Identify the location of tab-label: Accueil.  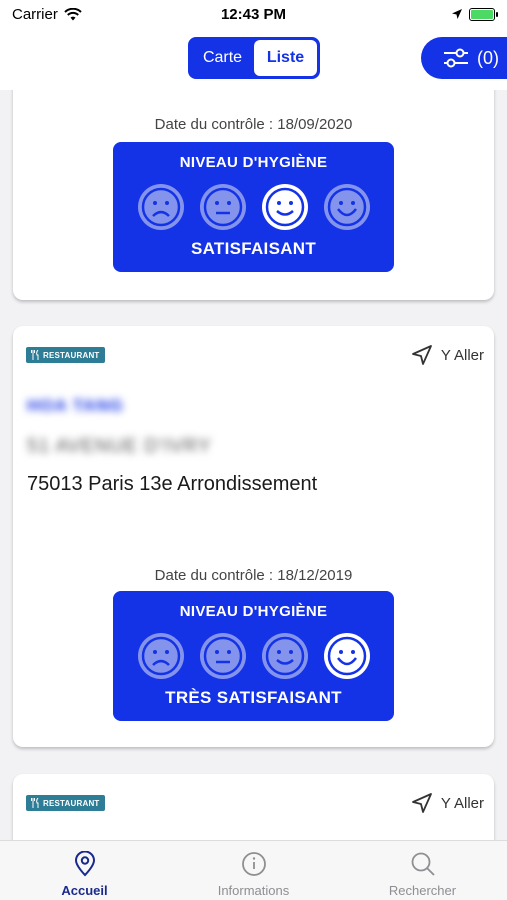
(84, 890).